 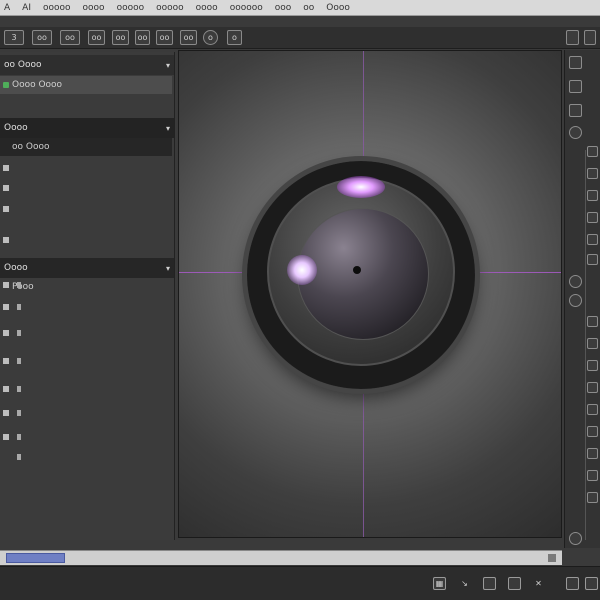 I want to click on knob-dome, so click(x=363, y=274).